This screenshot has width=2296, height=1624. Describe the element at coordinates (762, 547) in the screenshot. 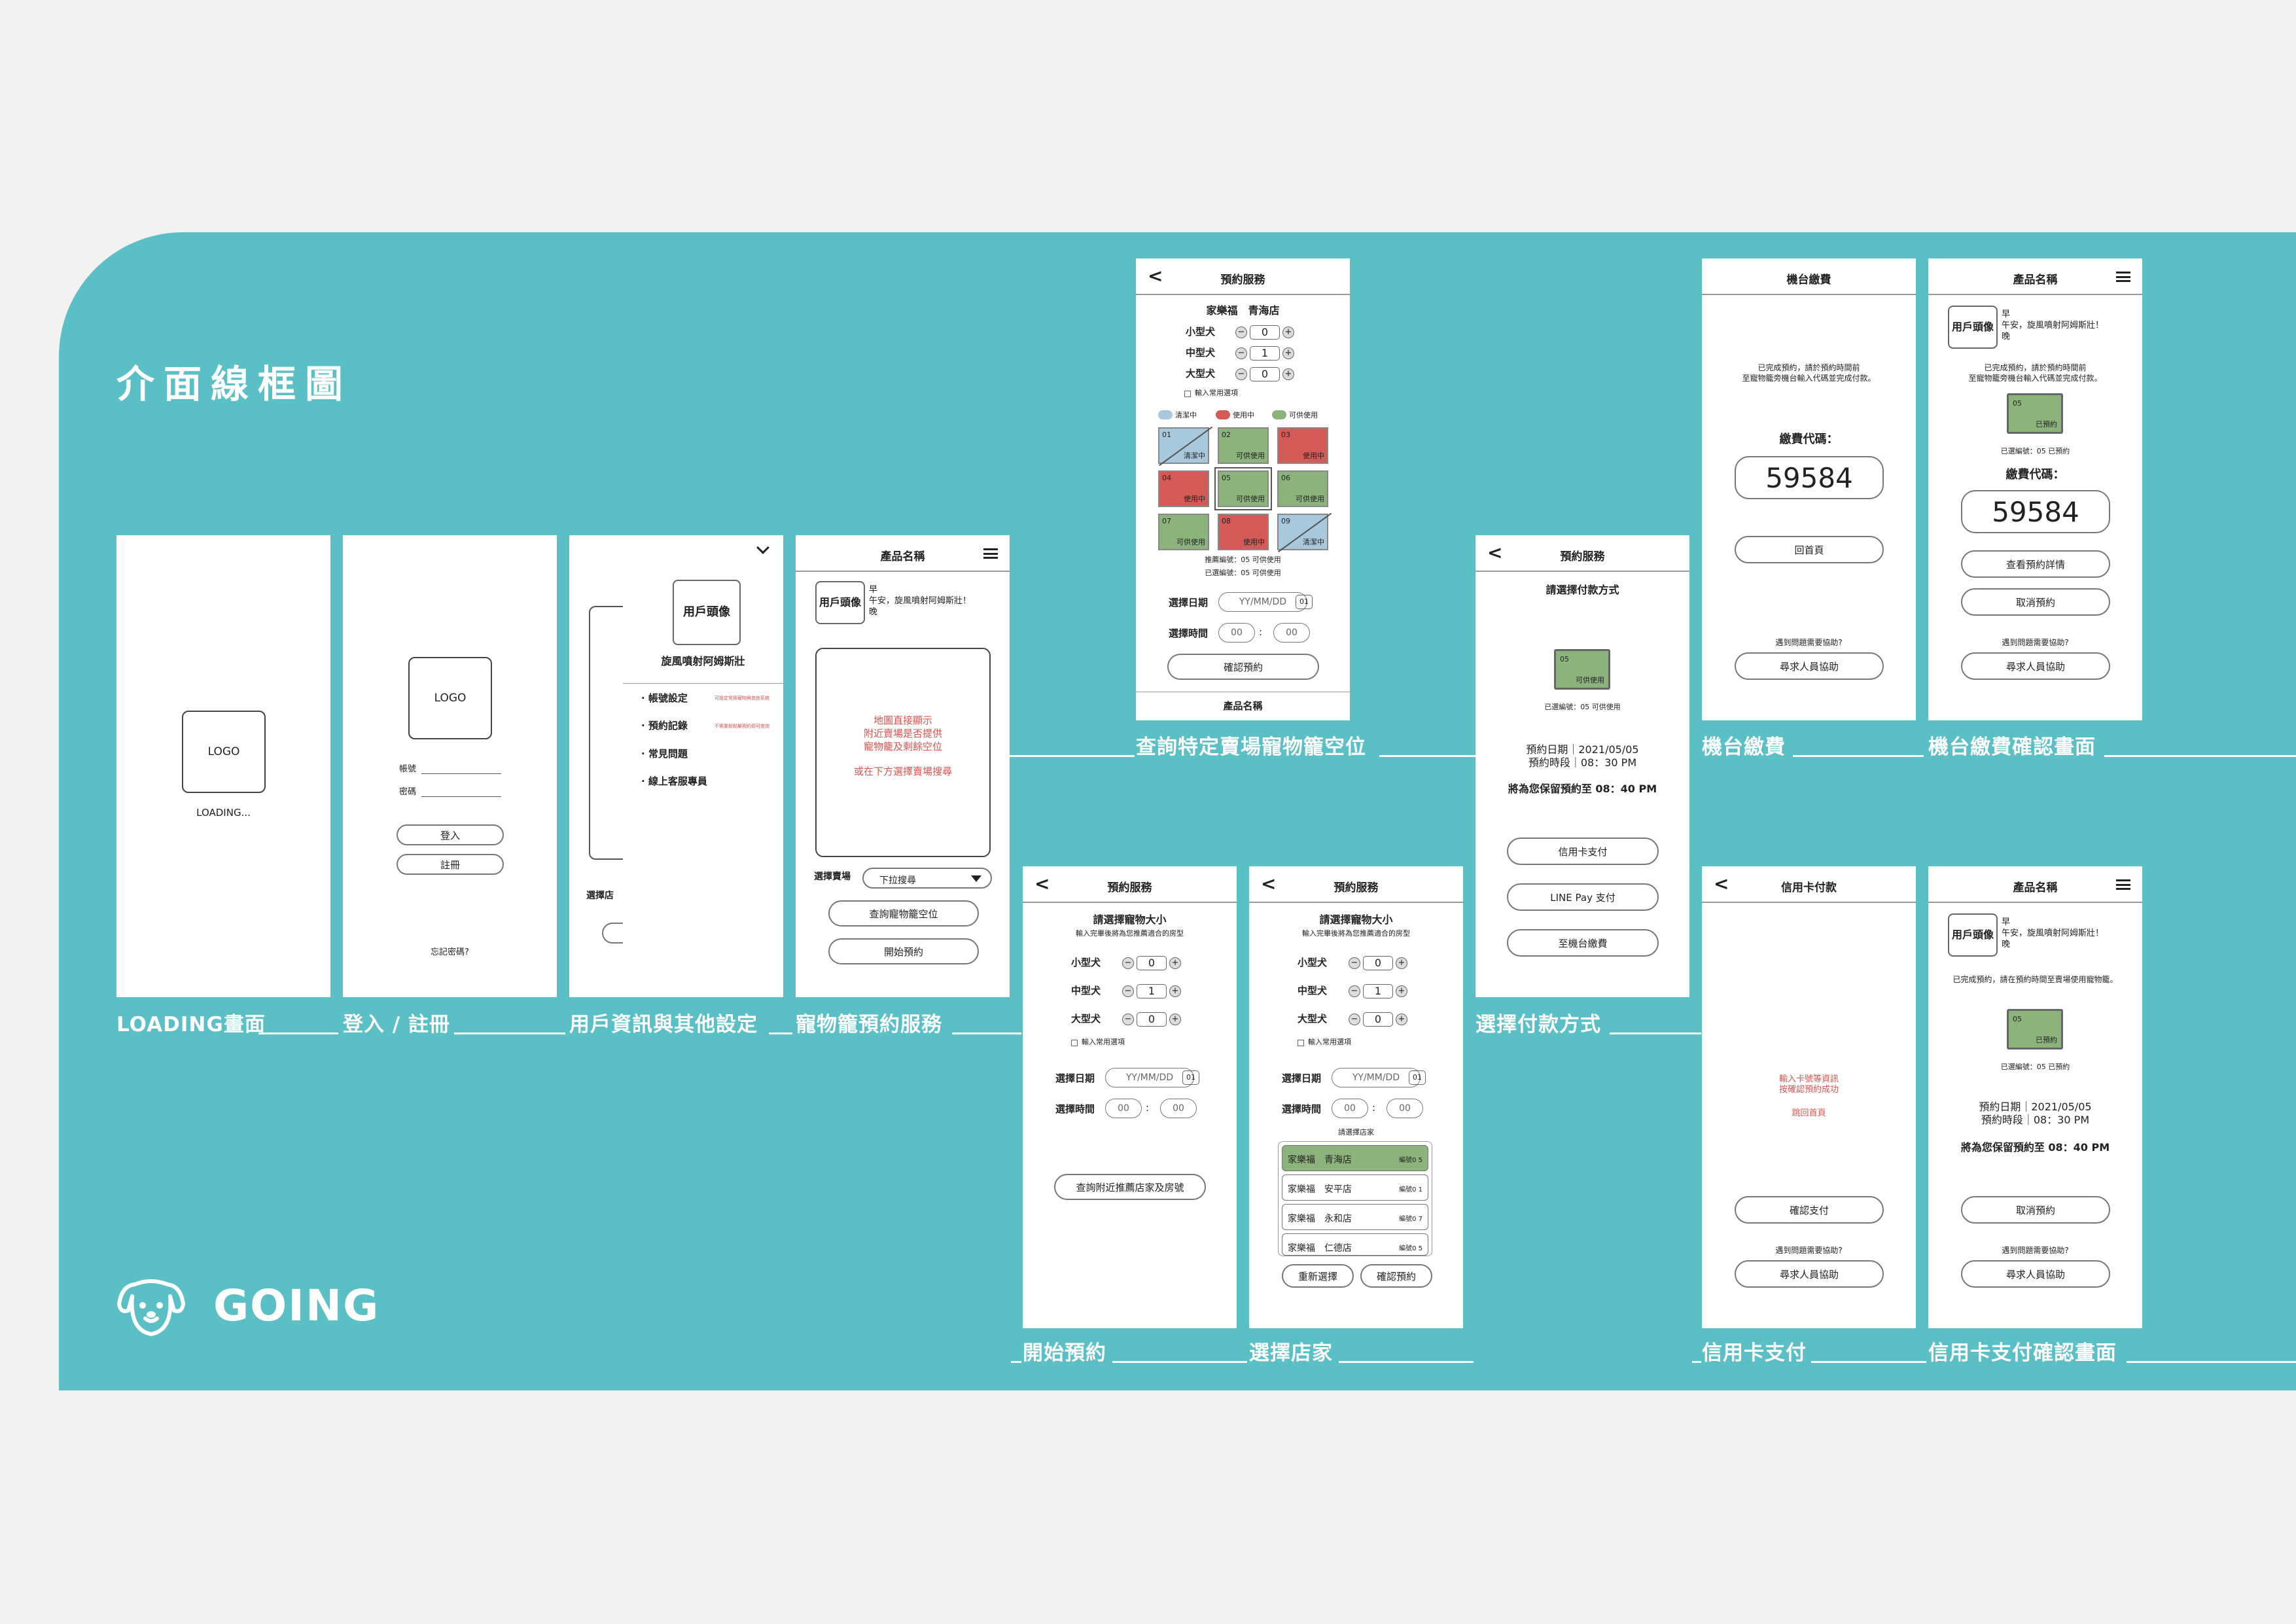

I see `chevron-down-icon` at that location.